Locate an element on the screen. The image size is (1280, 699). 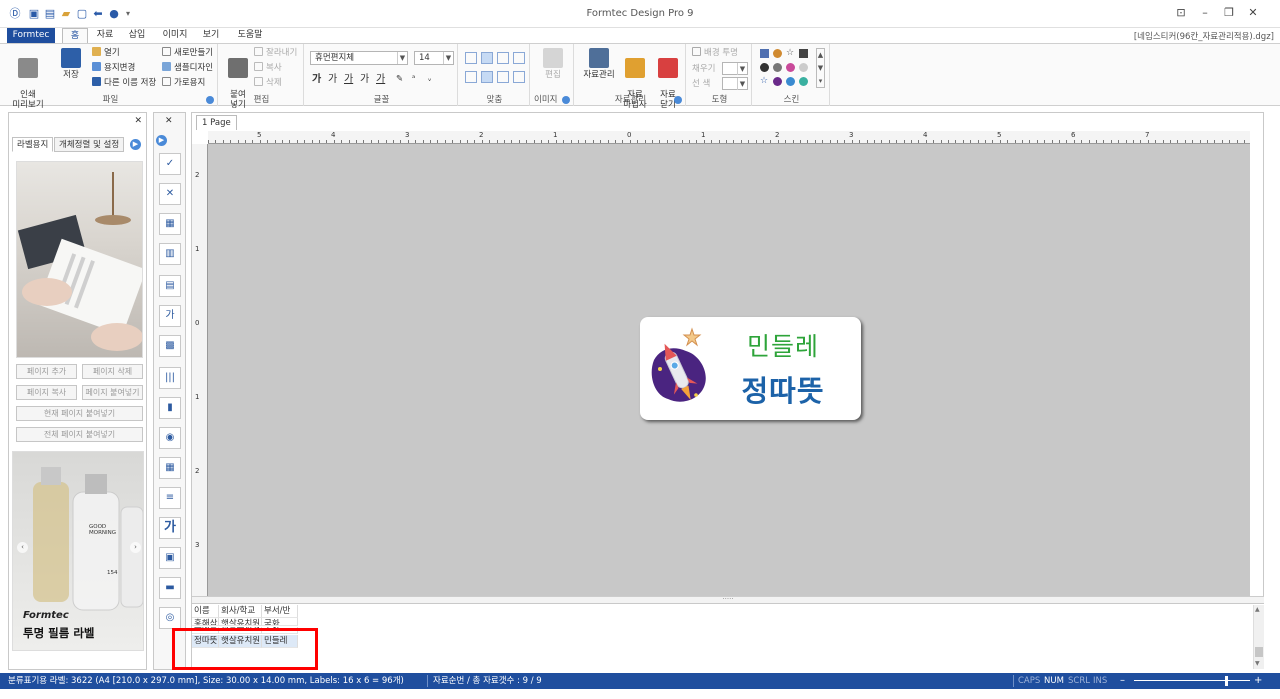
table-row: 햇살유치원 is located at coordinates (240, 622).